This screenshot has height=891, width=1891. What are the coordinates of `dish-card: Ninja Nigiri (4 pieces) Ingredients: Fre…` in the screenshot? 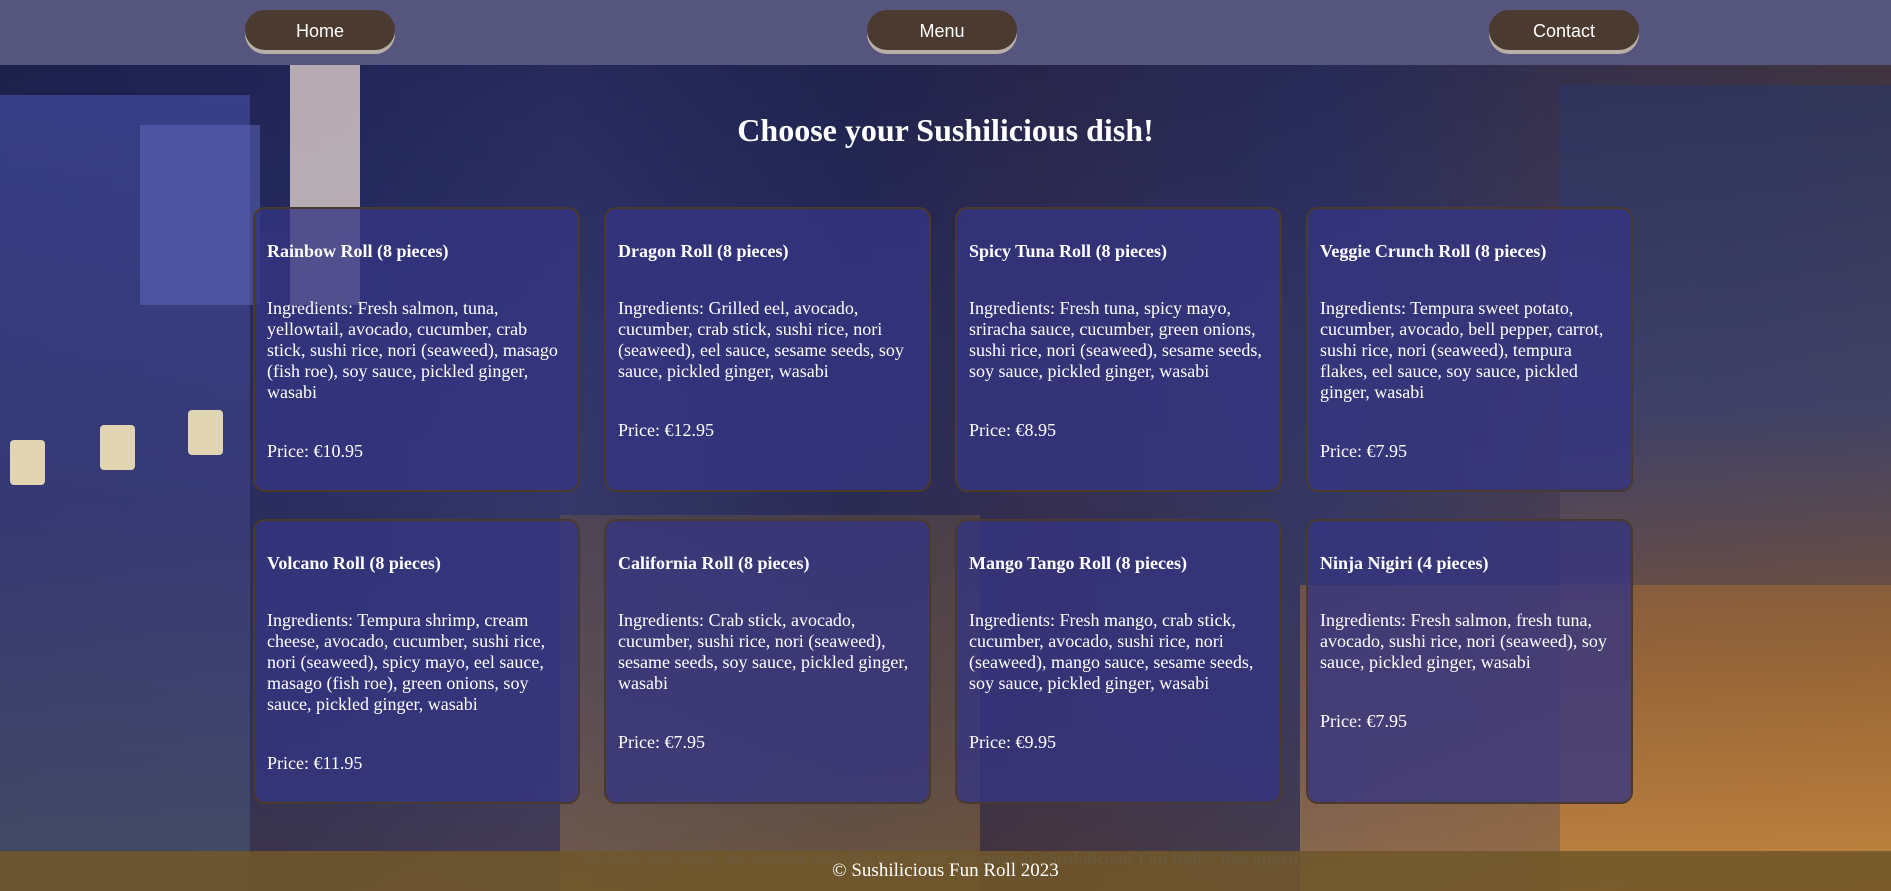 It's located at (1469, 661).